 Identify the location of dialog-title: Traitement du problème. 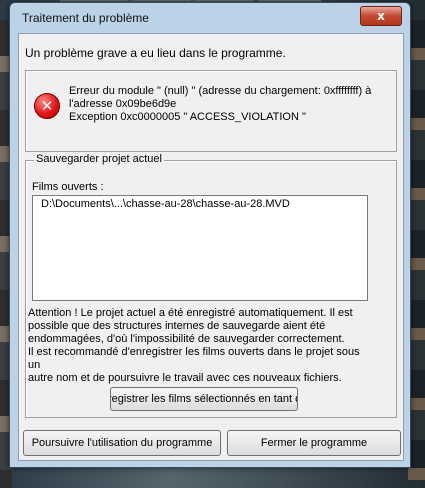
(85, 18).